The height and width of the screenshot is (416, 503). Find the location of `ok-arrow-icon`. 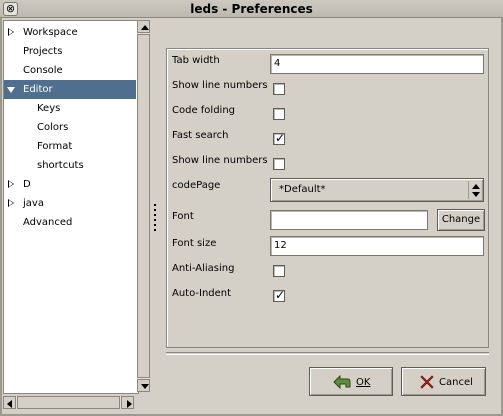

ok-arrow-icon is located at coordinates (342, 382).